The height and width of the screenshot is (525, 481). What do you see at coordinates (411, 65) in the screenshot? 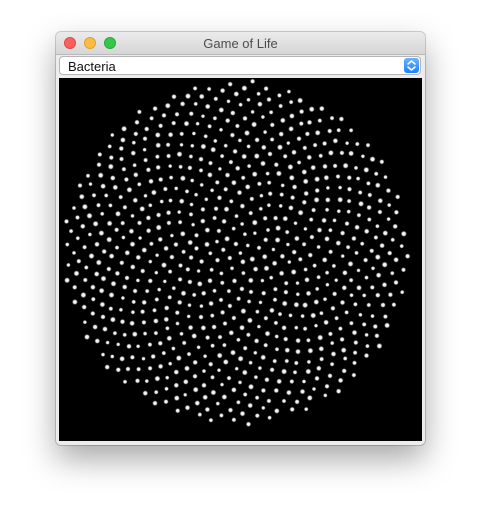
I see `updown-chevron-icon` at bounding box center [411, 65].